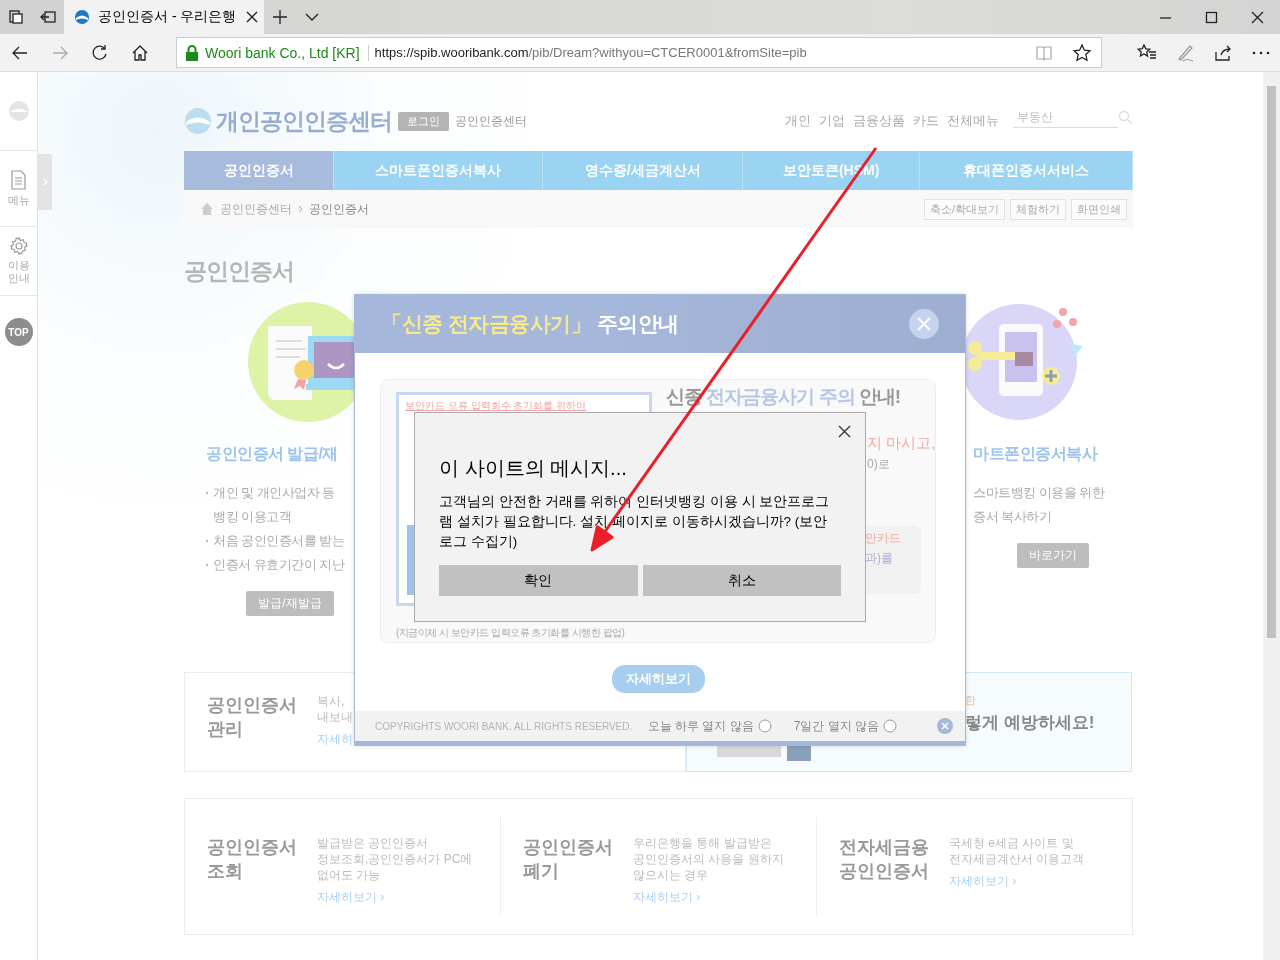 Image resolution: width=1280 pixels, height=960 pixels. Describe the element at coordinates (590, 52) in the screenshot. I see `url-text: https://spib.wooribank.com/pib/Dream?withyou=CTCER0001&fromSite=pib` at that location.